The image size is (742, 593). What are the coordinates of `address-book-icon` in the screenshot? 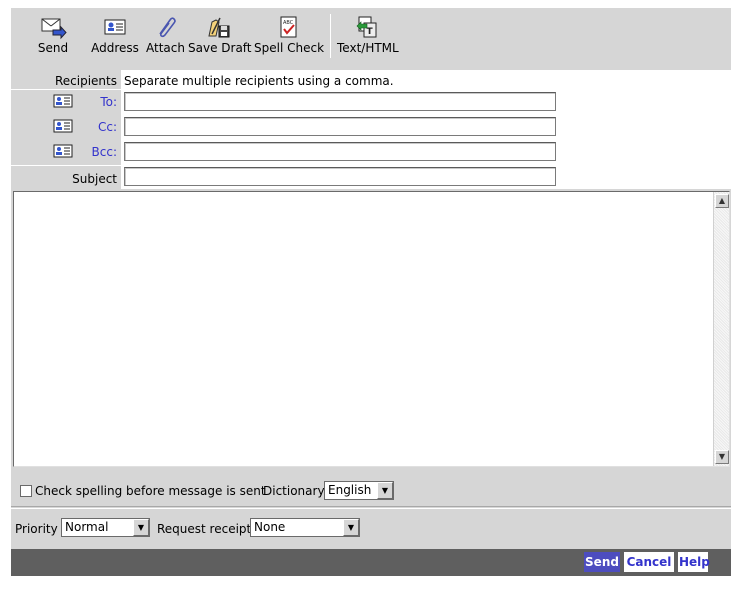 It's located at (115, 27).